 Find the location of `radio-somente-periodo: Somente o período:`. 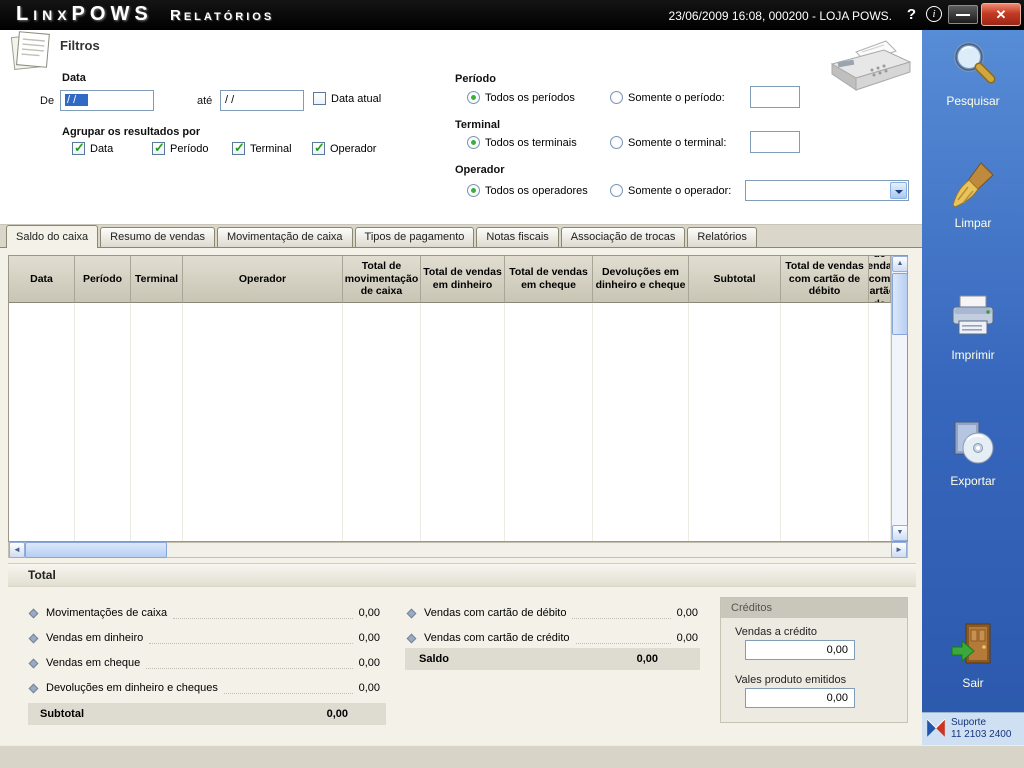

radio-somente-periodo: Somente o período: is located at coordinates (667, 97).